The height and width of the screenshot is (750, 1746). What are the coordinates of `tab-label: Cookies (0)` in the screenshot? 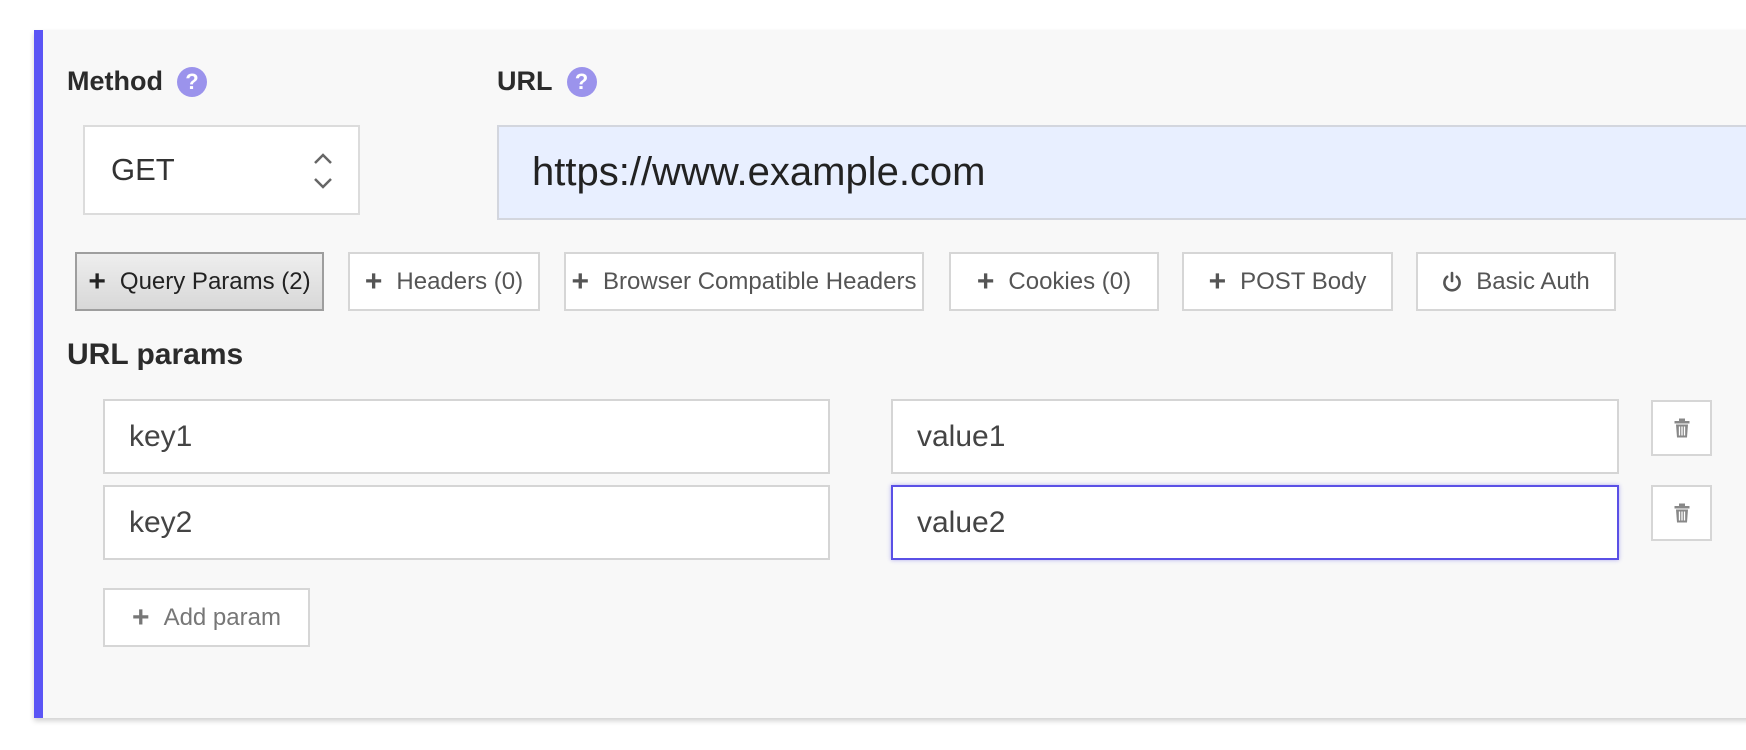 It's located at (1070, 281).